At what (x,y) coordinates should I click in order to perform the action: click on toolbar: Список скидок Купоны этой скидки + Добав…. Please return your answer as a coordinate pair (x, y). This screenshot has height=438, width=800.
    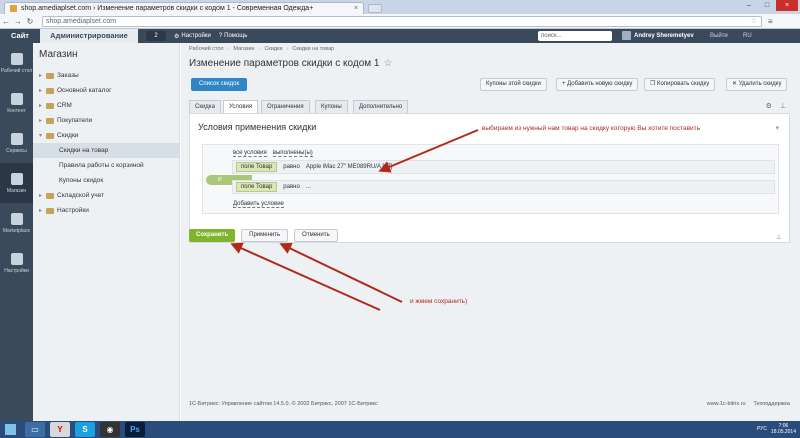
    Looking at the image, I should click on (489, 85).